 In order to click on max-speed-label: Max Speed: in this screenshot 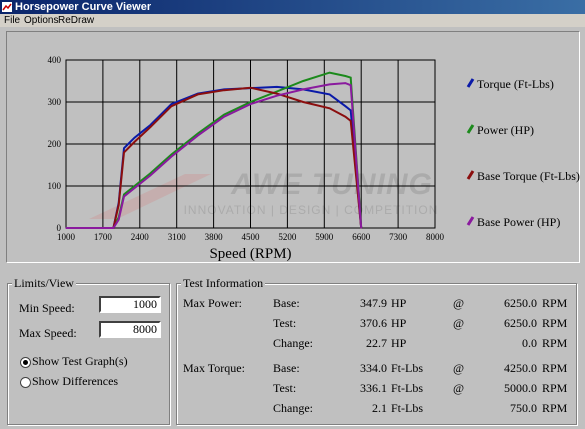, I will do `click(48, 333)`.